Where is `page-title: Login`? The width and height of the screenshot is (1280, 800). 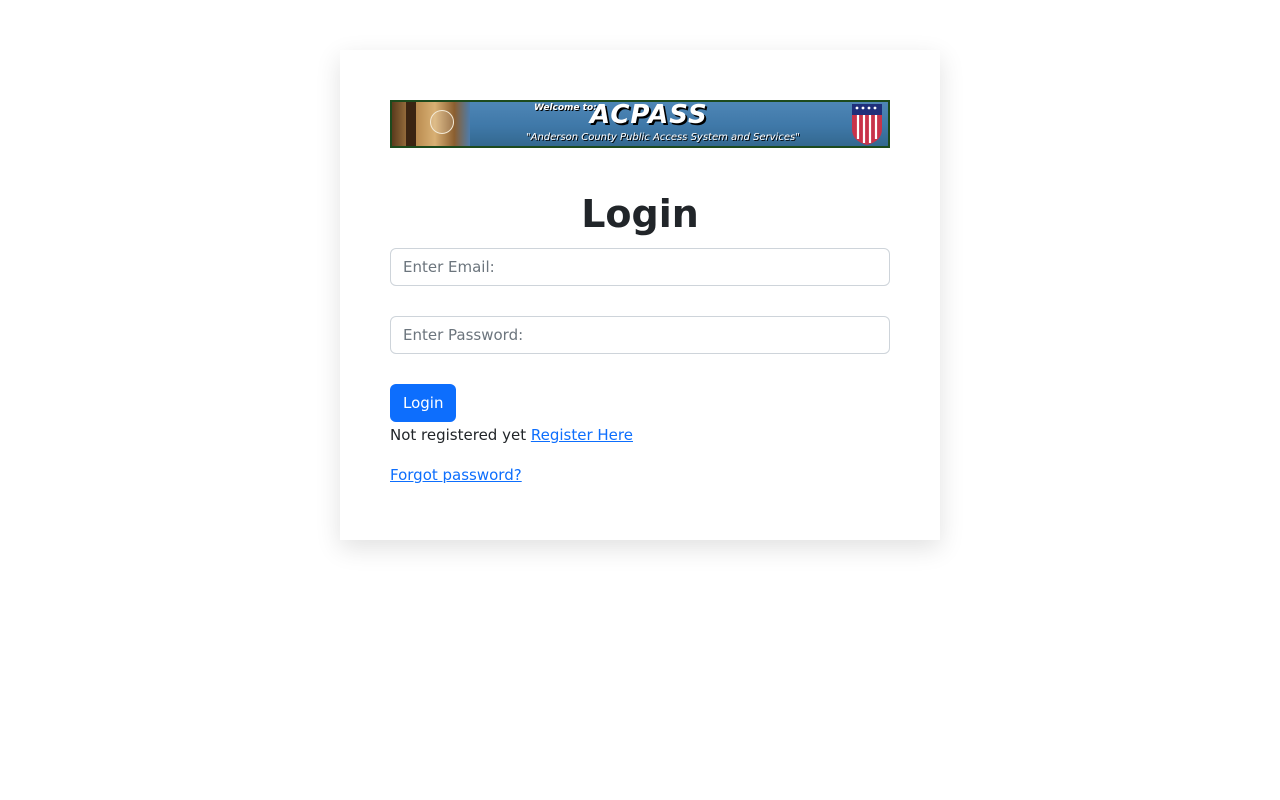 page-title: Login is located at coordinates (640, 214).